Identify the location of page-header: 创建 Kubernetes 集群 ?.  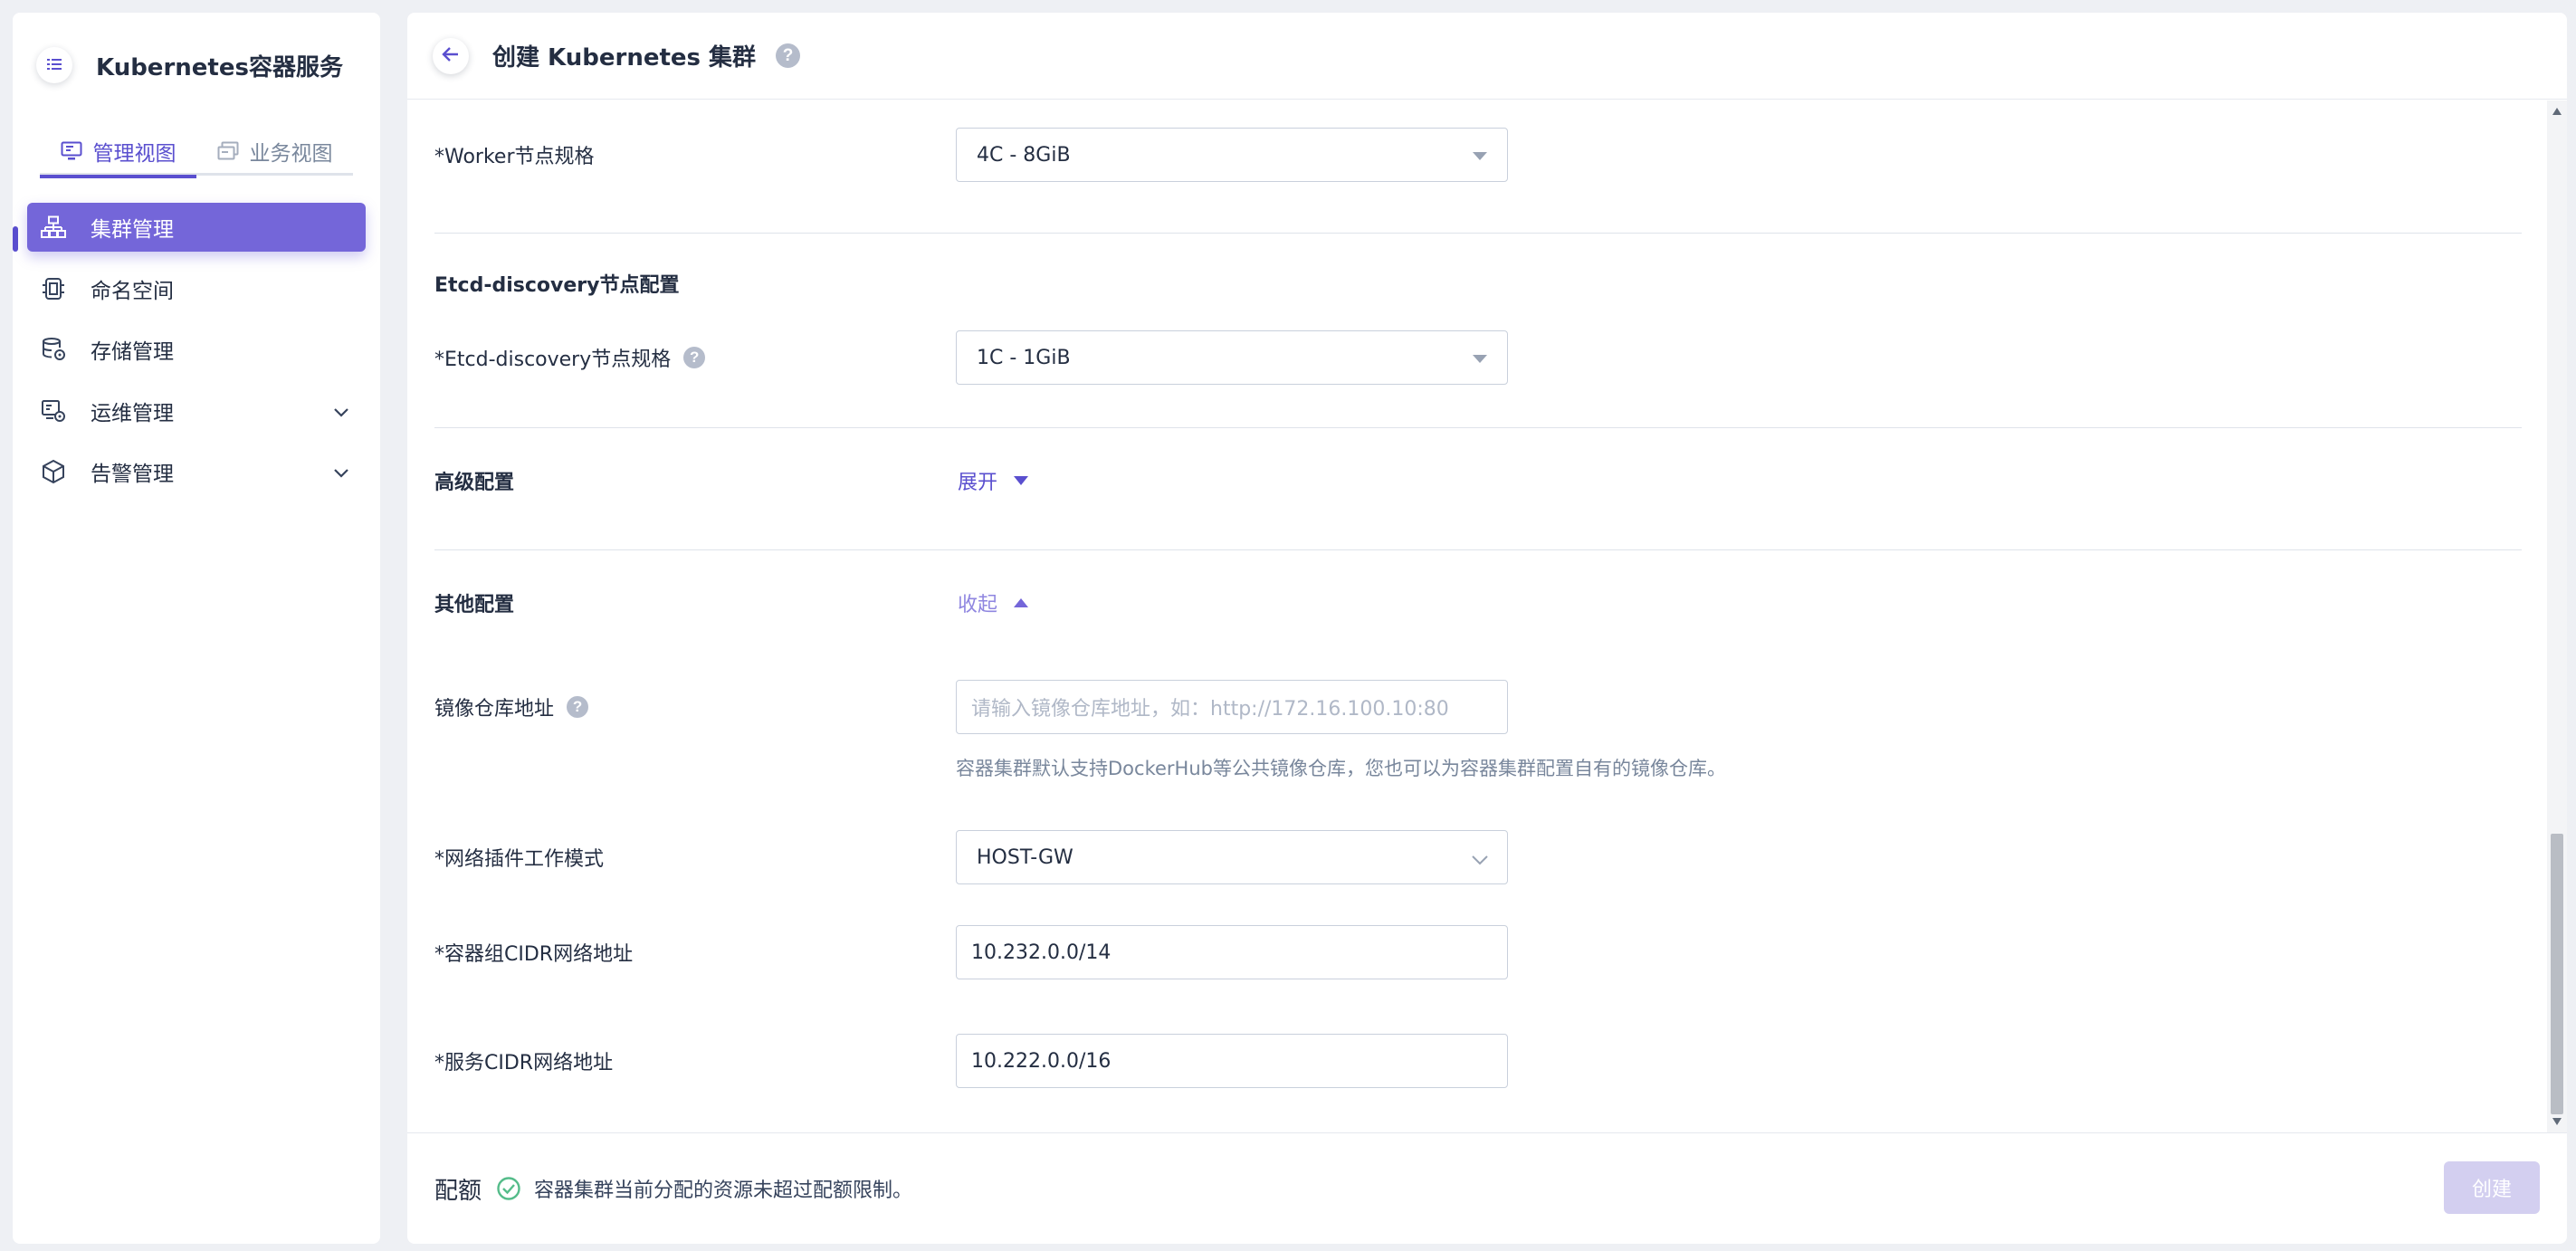
(1487, 56).